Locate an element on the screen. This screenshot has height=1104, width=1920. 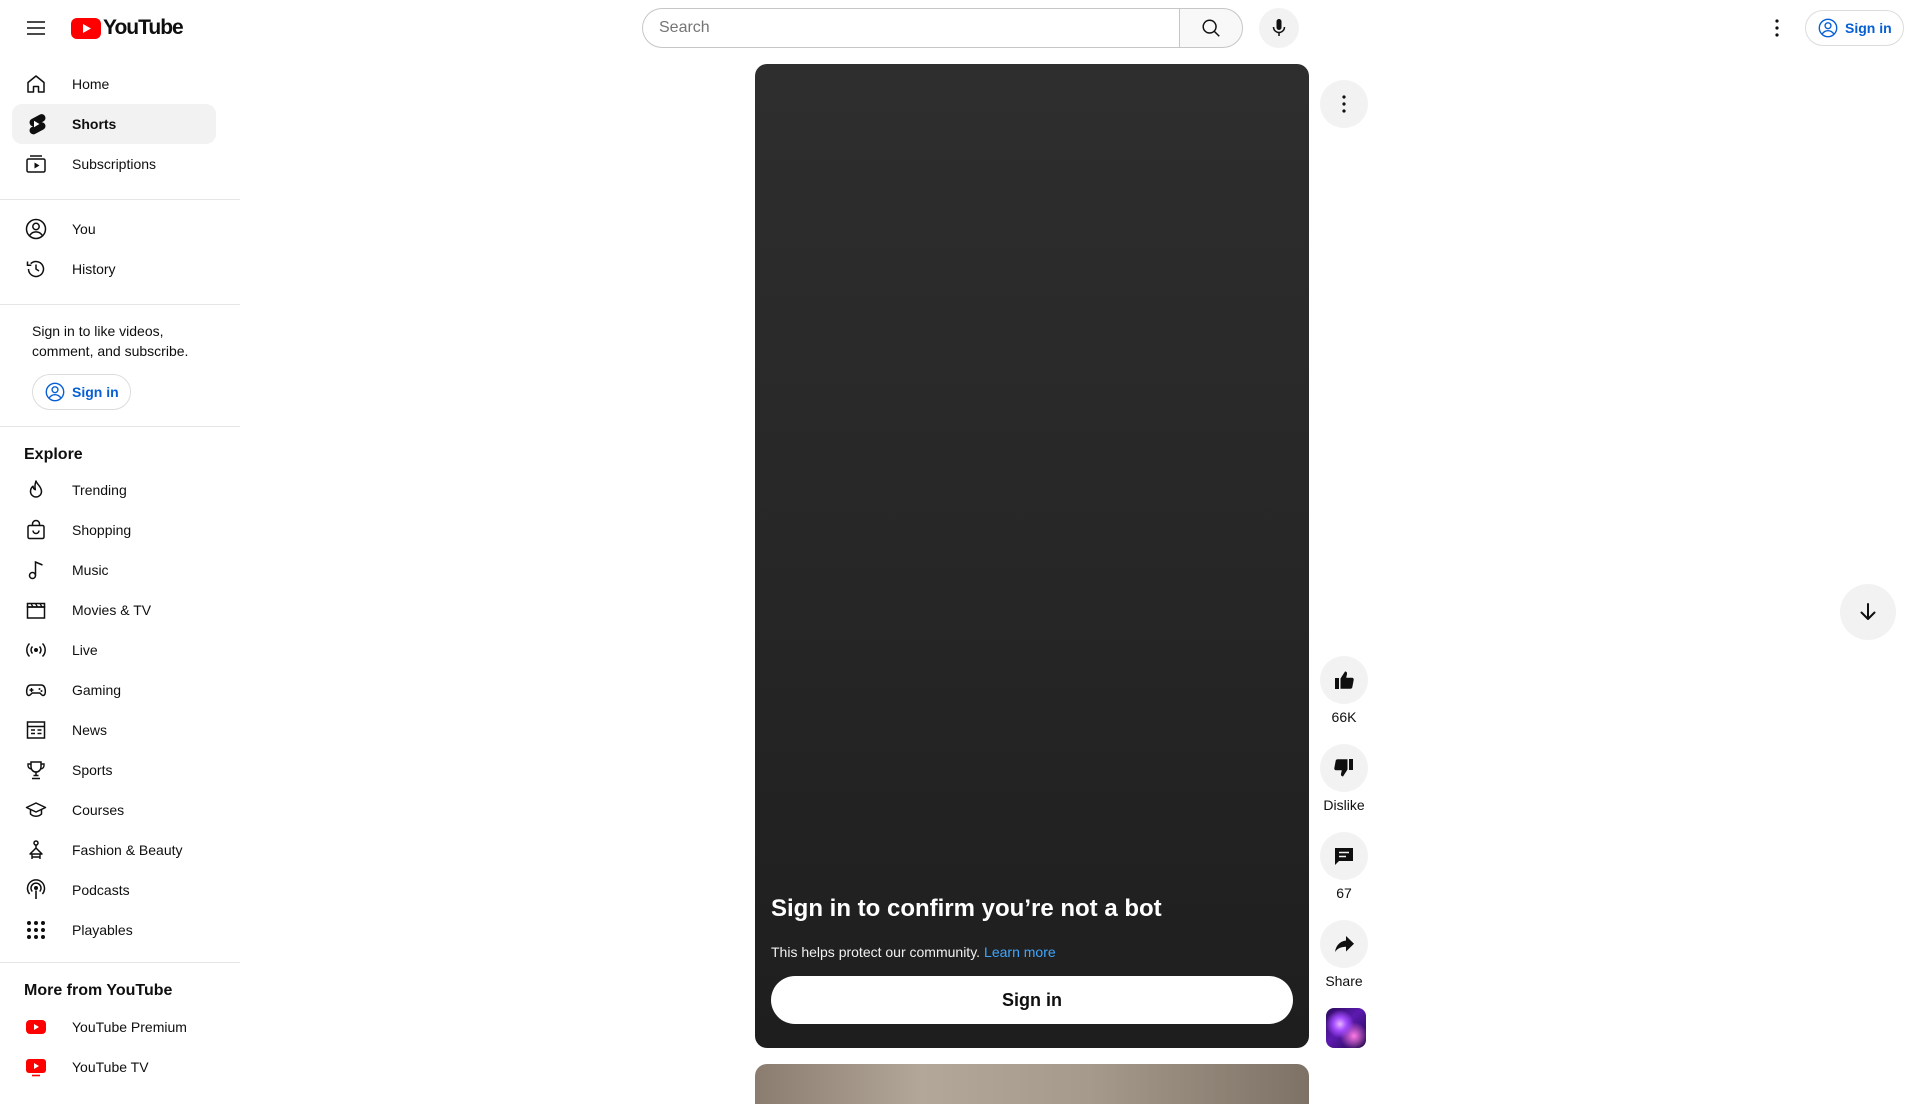
masthead-sign-in-button: Sign in is located at coordinates (1854, 28).